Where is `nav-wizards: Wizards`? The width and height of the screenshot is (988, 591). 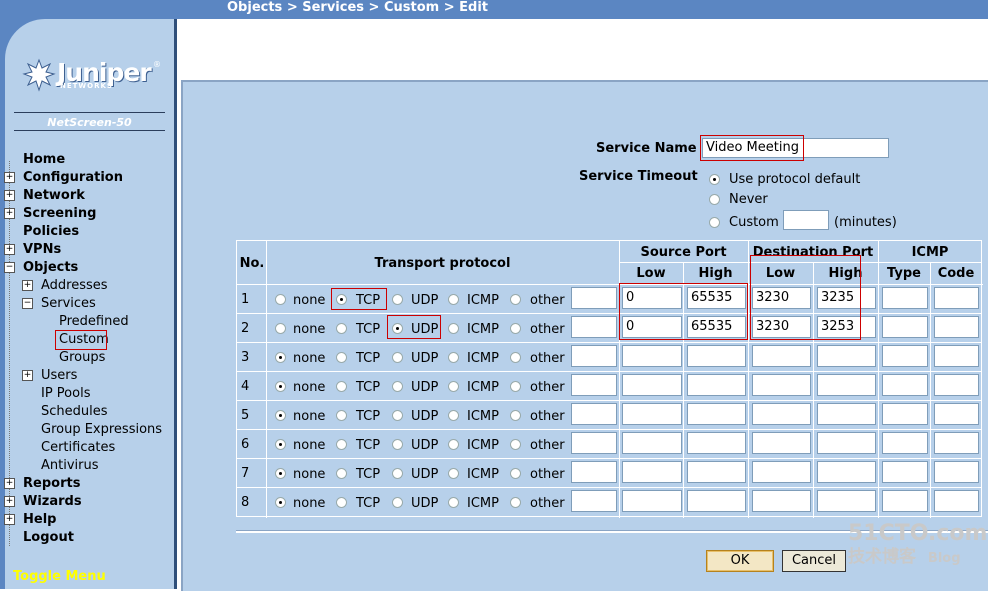 nav-wizards: Wizards is located at coordinates (52, 502).